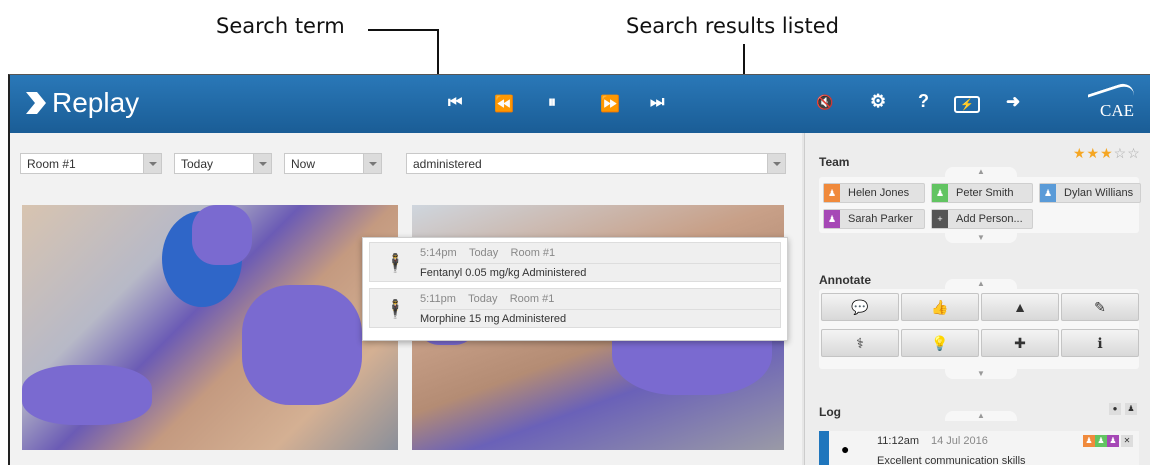 This screenshot has width=1150, height=465. Describe the element at coordinates (860, 343) in the screenshot. I see `stethoscope-icon: ⚕` at that location.